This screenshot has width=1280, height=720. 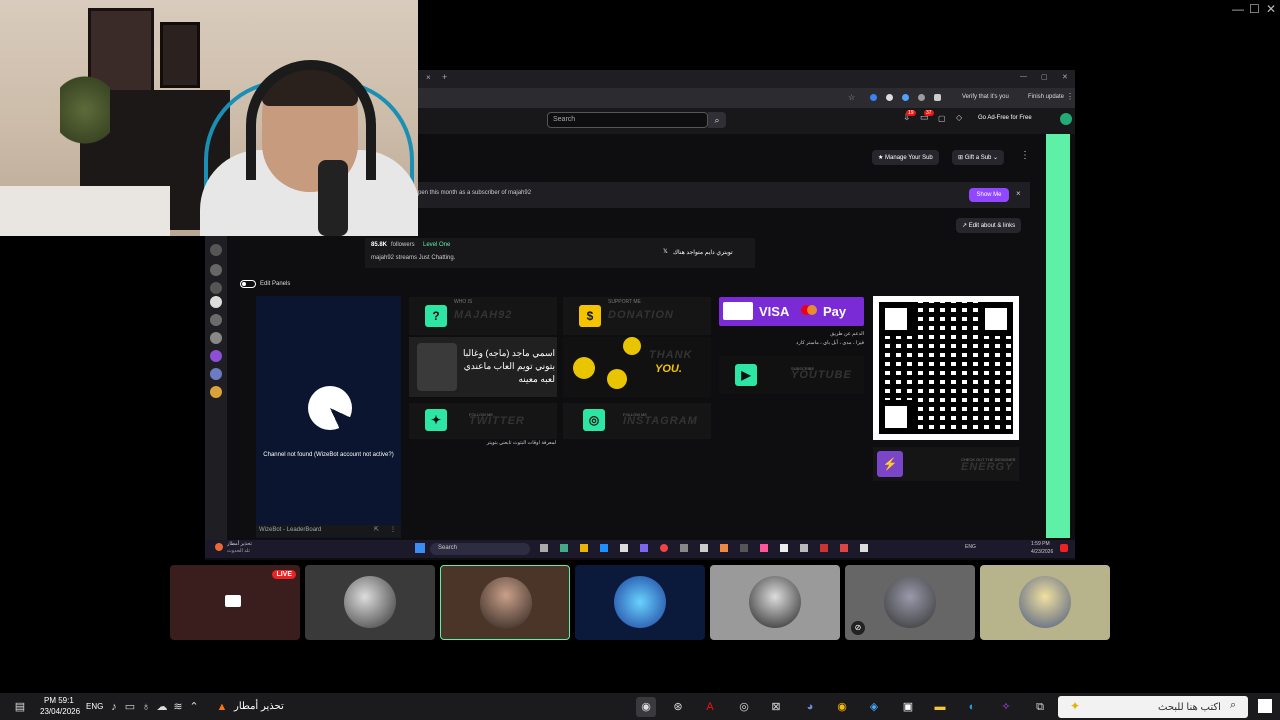 What do you see at coordinates (216, 288) in the screenshot?
I see `video-icon` at bounding box center [216, 288].